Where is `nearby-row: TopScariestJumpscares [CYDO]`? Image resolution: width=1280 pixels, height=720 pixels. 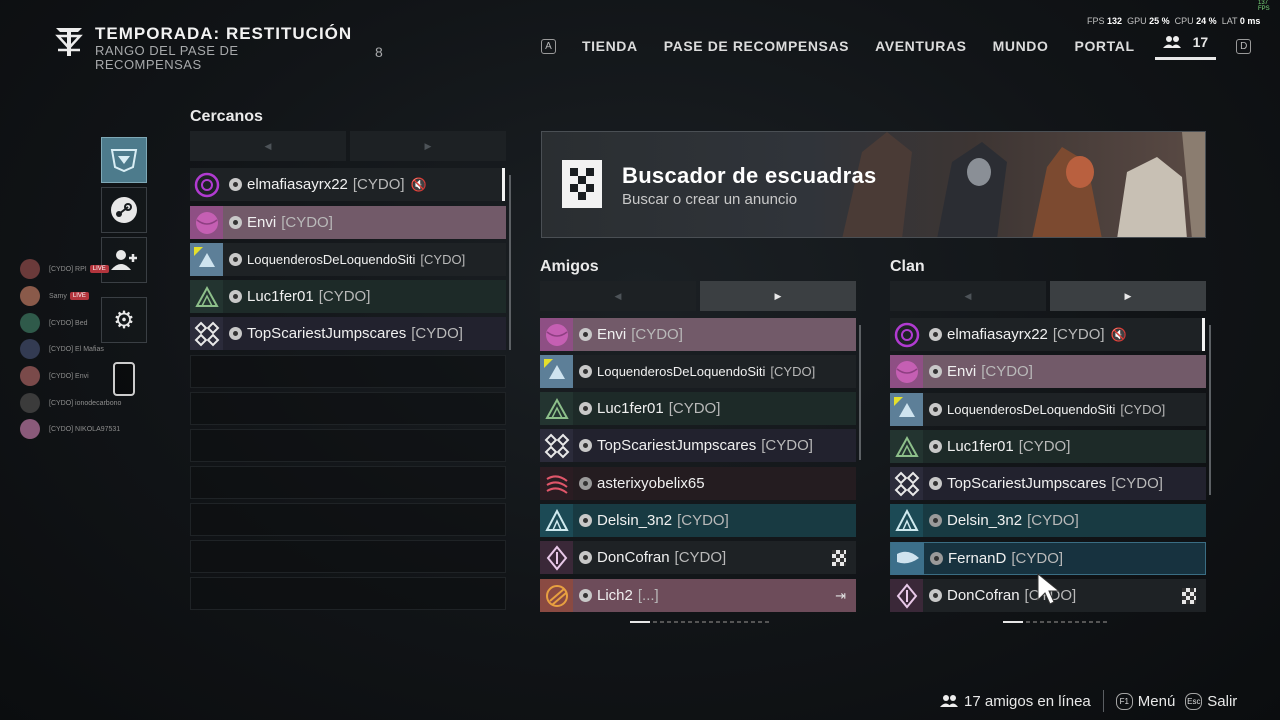
nearby-row: TopScariestJumpscares [CYDO] is located at coordinates (348, 333).